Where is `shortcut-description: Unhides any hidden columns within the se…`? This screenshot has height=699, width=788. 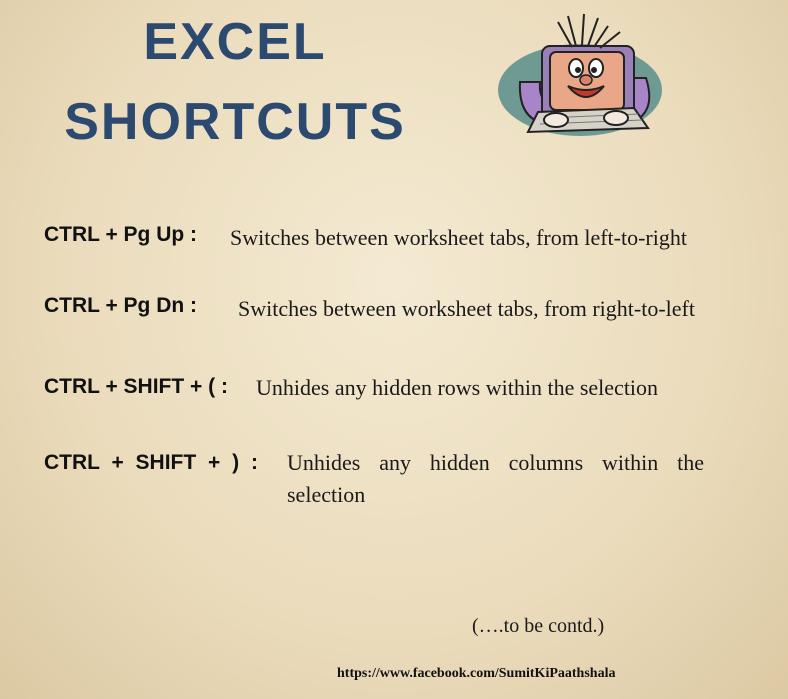 shortcut-description: Unhides any hidden columns within the se… is located at coordinates (495, 478).